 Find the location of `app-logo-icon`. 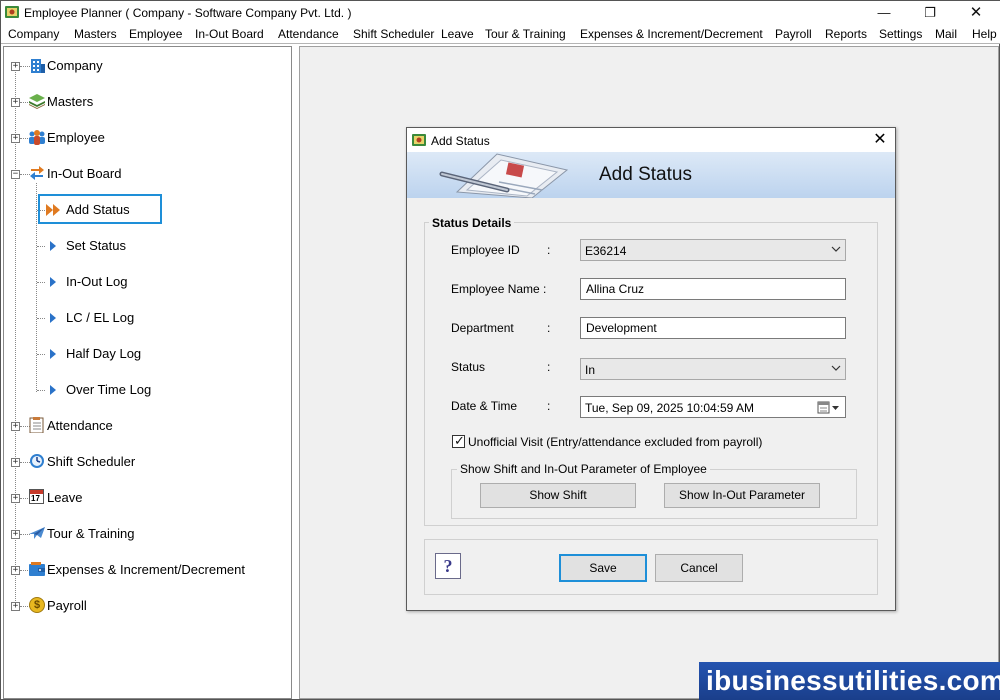

app-logo-icon is located at coordinates (12, 12).